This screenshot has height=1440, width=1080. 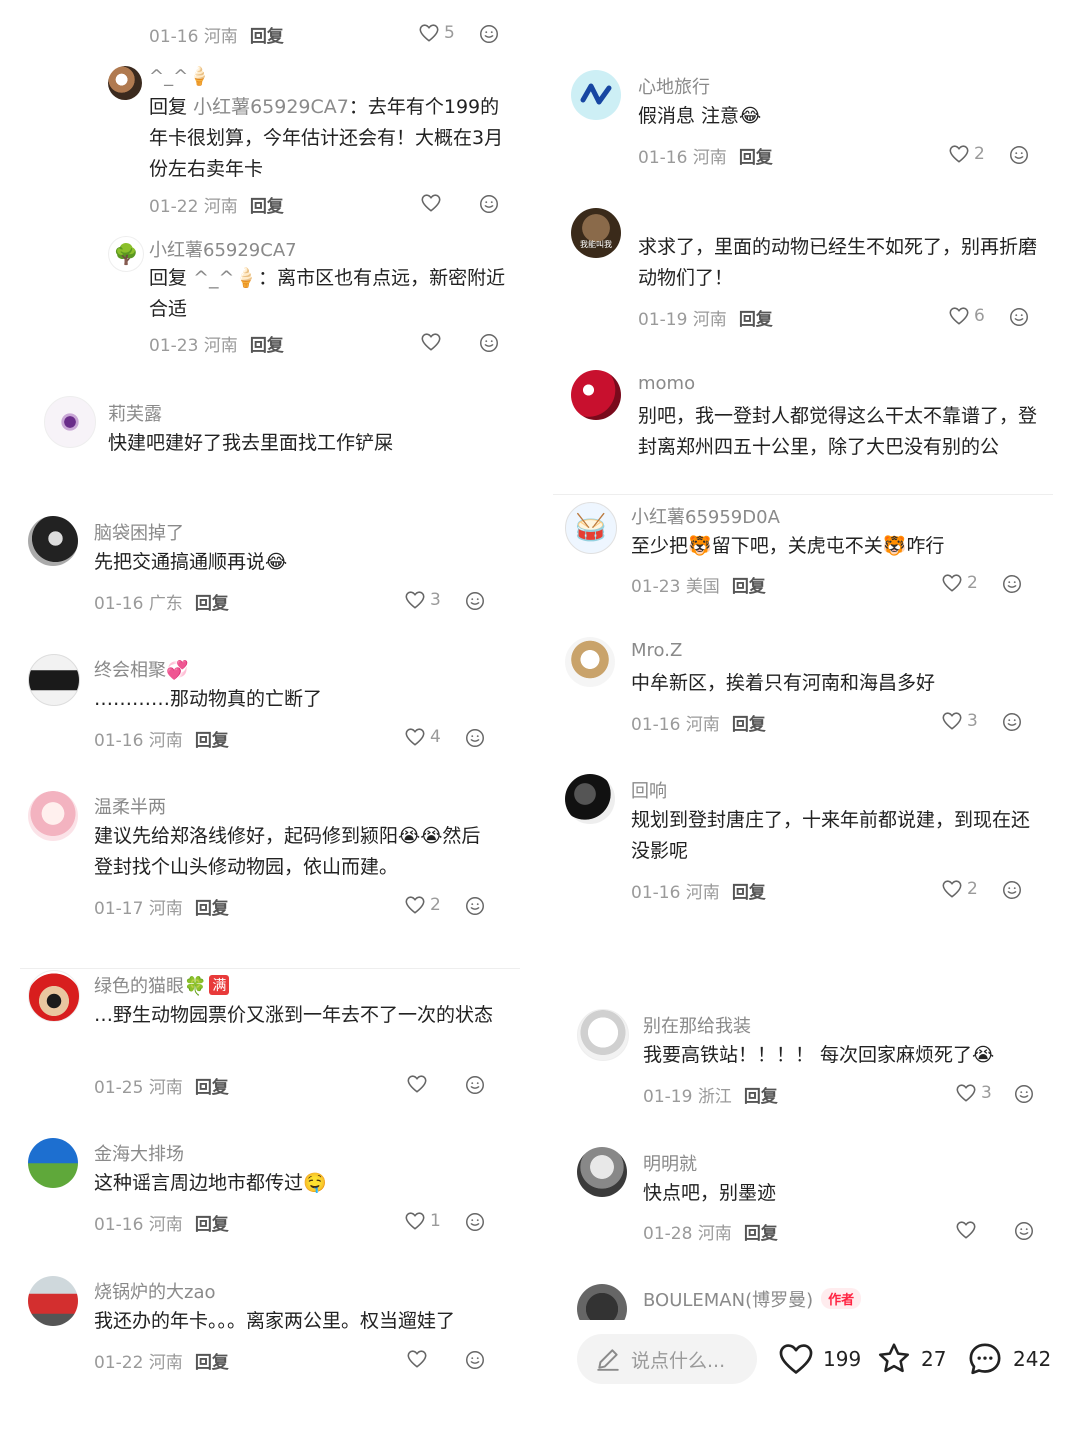 What do you see at coordinates (126, 254) in the screenshot?
I see `avatar: 🌳` at bounding box center [126, 254].